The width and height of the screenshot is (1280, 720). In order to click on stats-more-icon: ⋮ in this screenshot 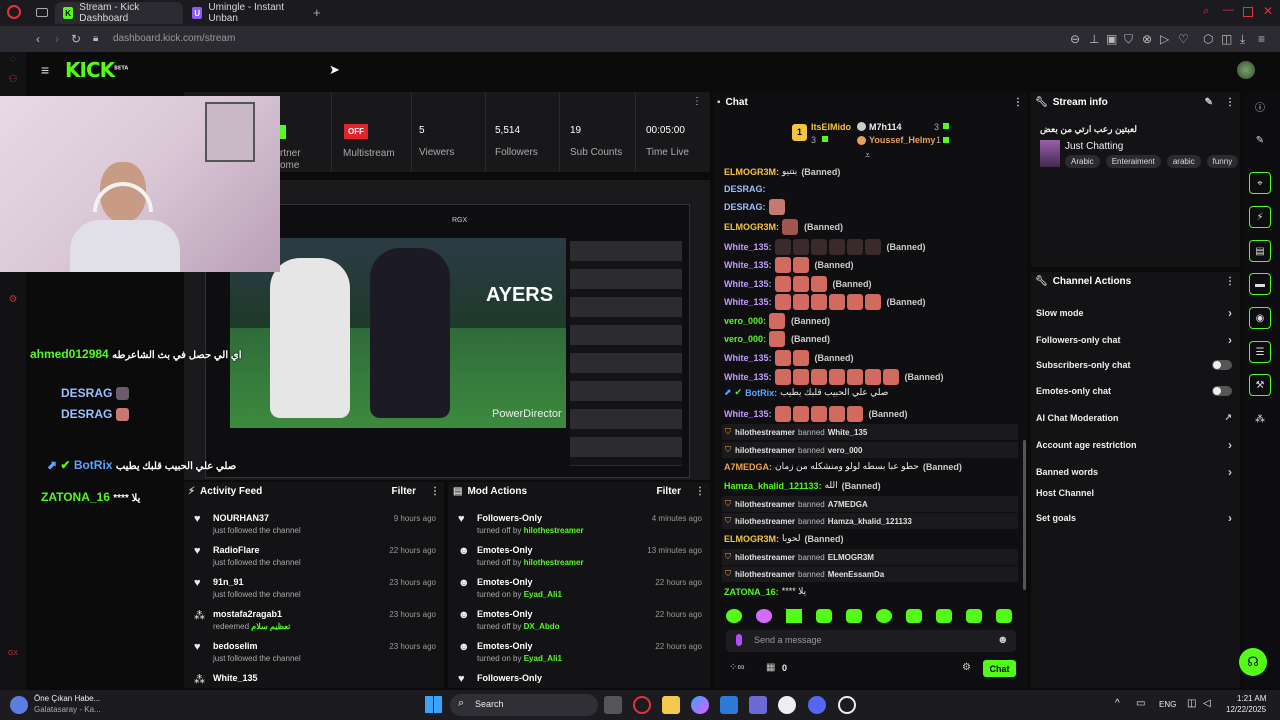, I will do `click(697, 101)`.